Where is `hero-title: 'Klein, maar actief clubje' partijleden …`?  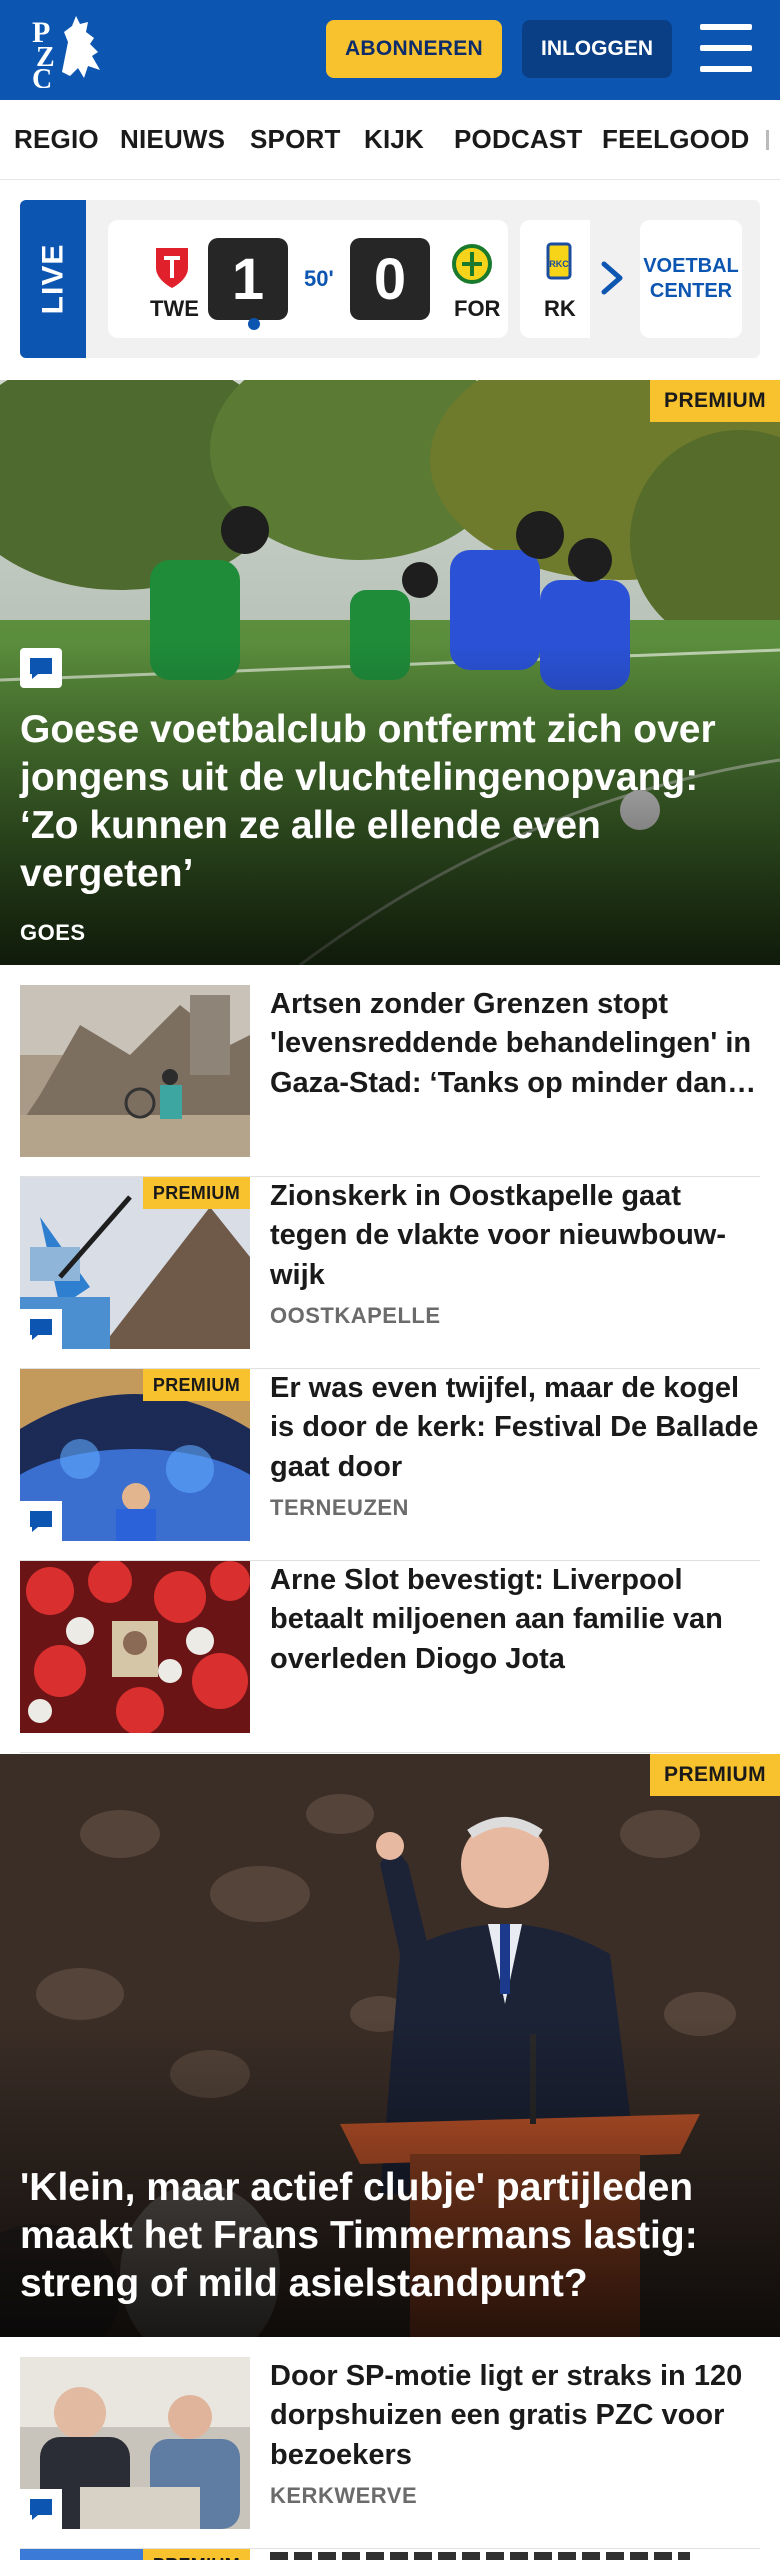 hero-title: 'Klein, maar actief clubje' partijleden … is located at coordinates (390, 2236).